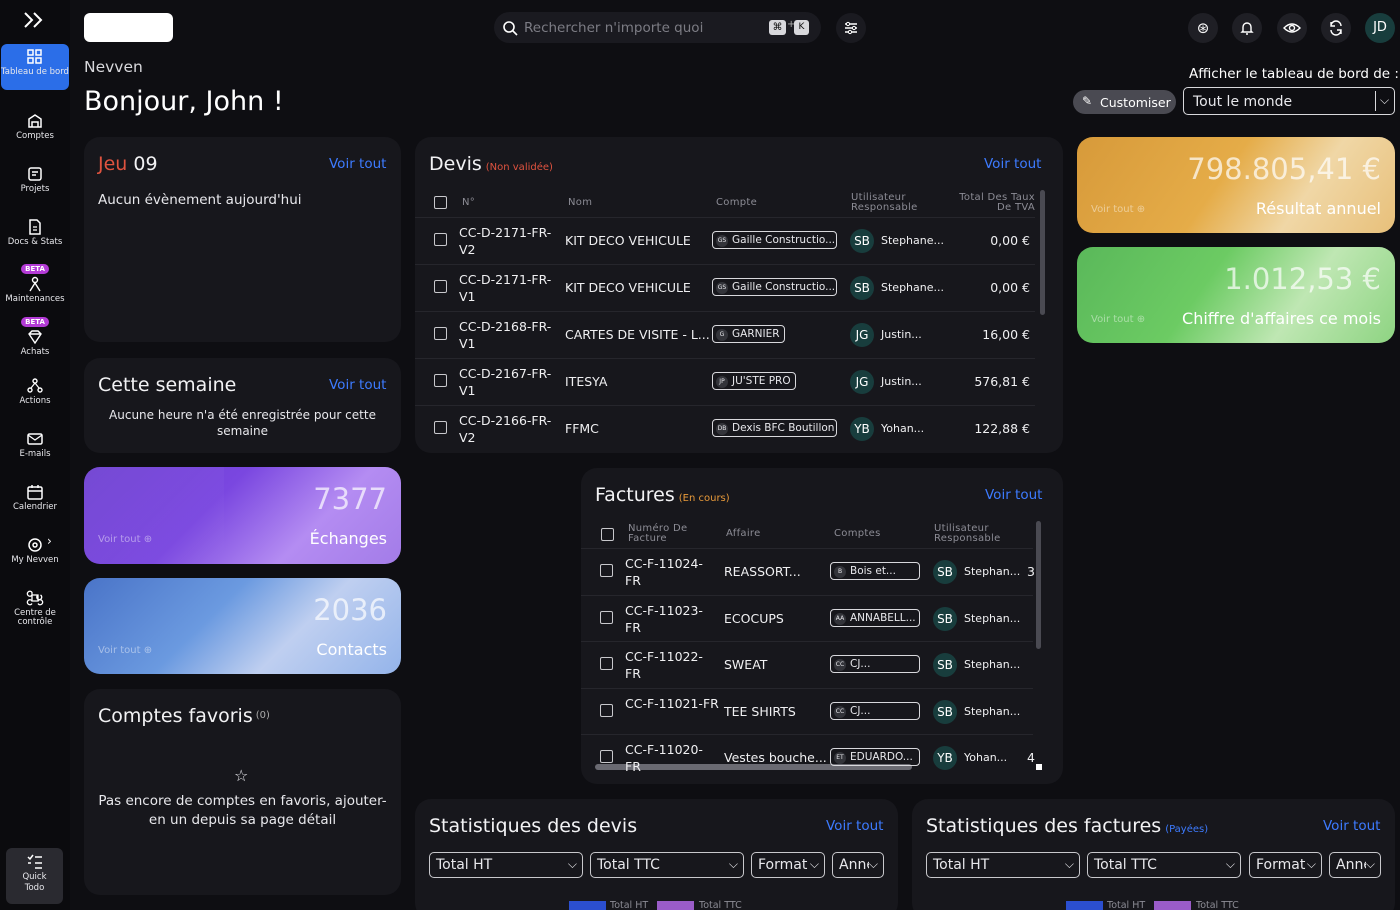 This screenshot has height=910, width=1400. Describe the element at coordinates (505, 288) in the screenshot. I see `quote-number: CC-D-2171-FR- V1` at that location.